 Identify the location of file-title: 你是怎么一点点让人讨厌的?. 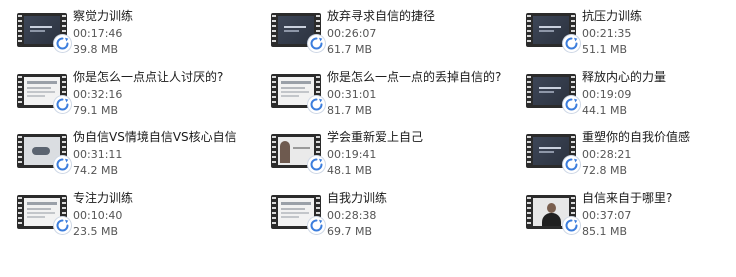
(148, 77).